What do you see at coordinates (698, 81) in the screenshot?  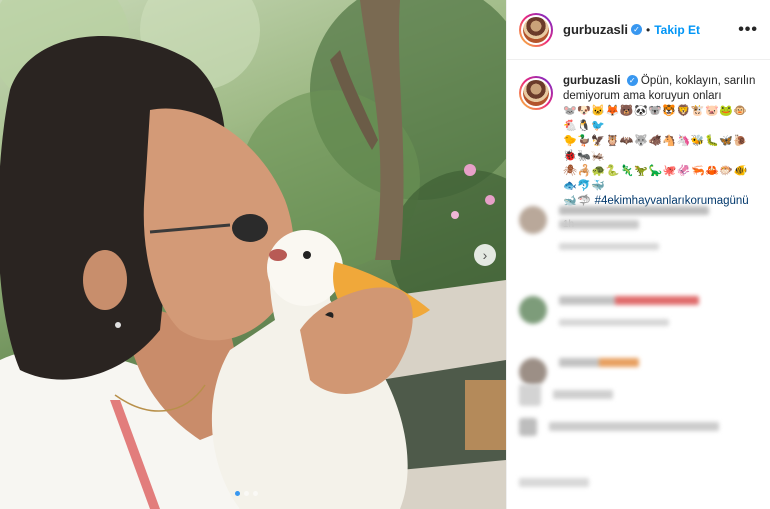 I see `caption-line: Öpün, koklayın, sarılın` at bounding box center [698, 81].